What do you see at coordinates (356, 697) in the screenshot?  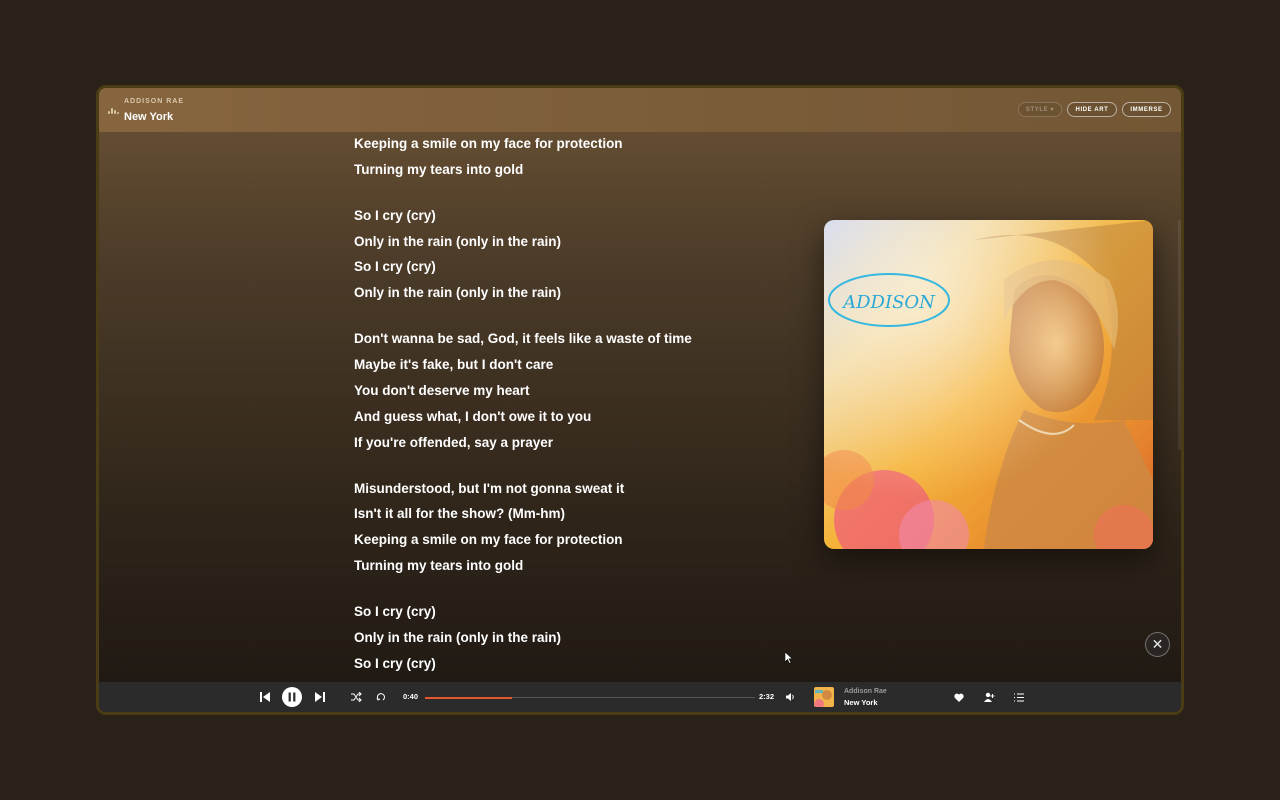 I see `shuffle-icon` at bounding box center [356, 697].